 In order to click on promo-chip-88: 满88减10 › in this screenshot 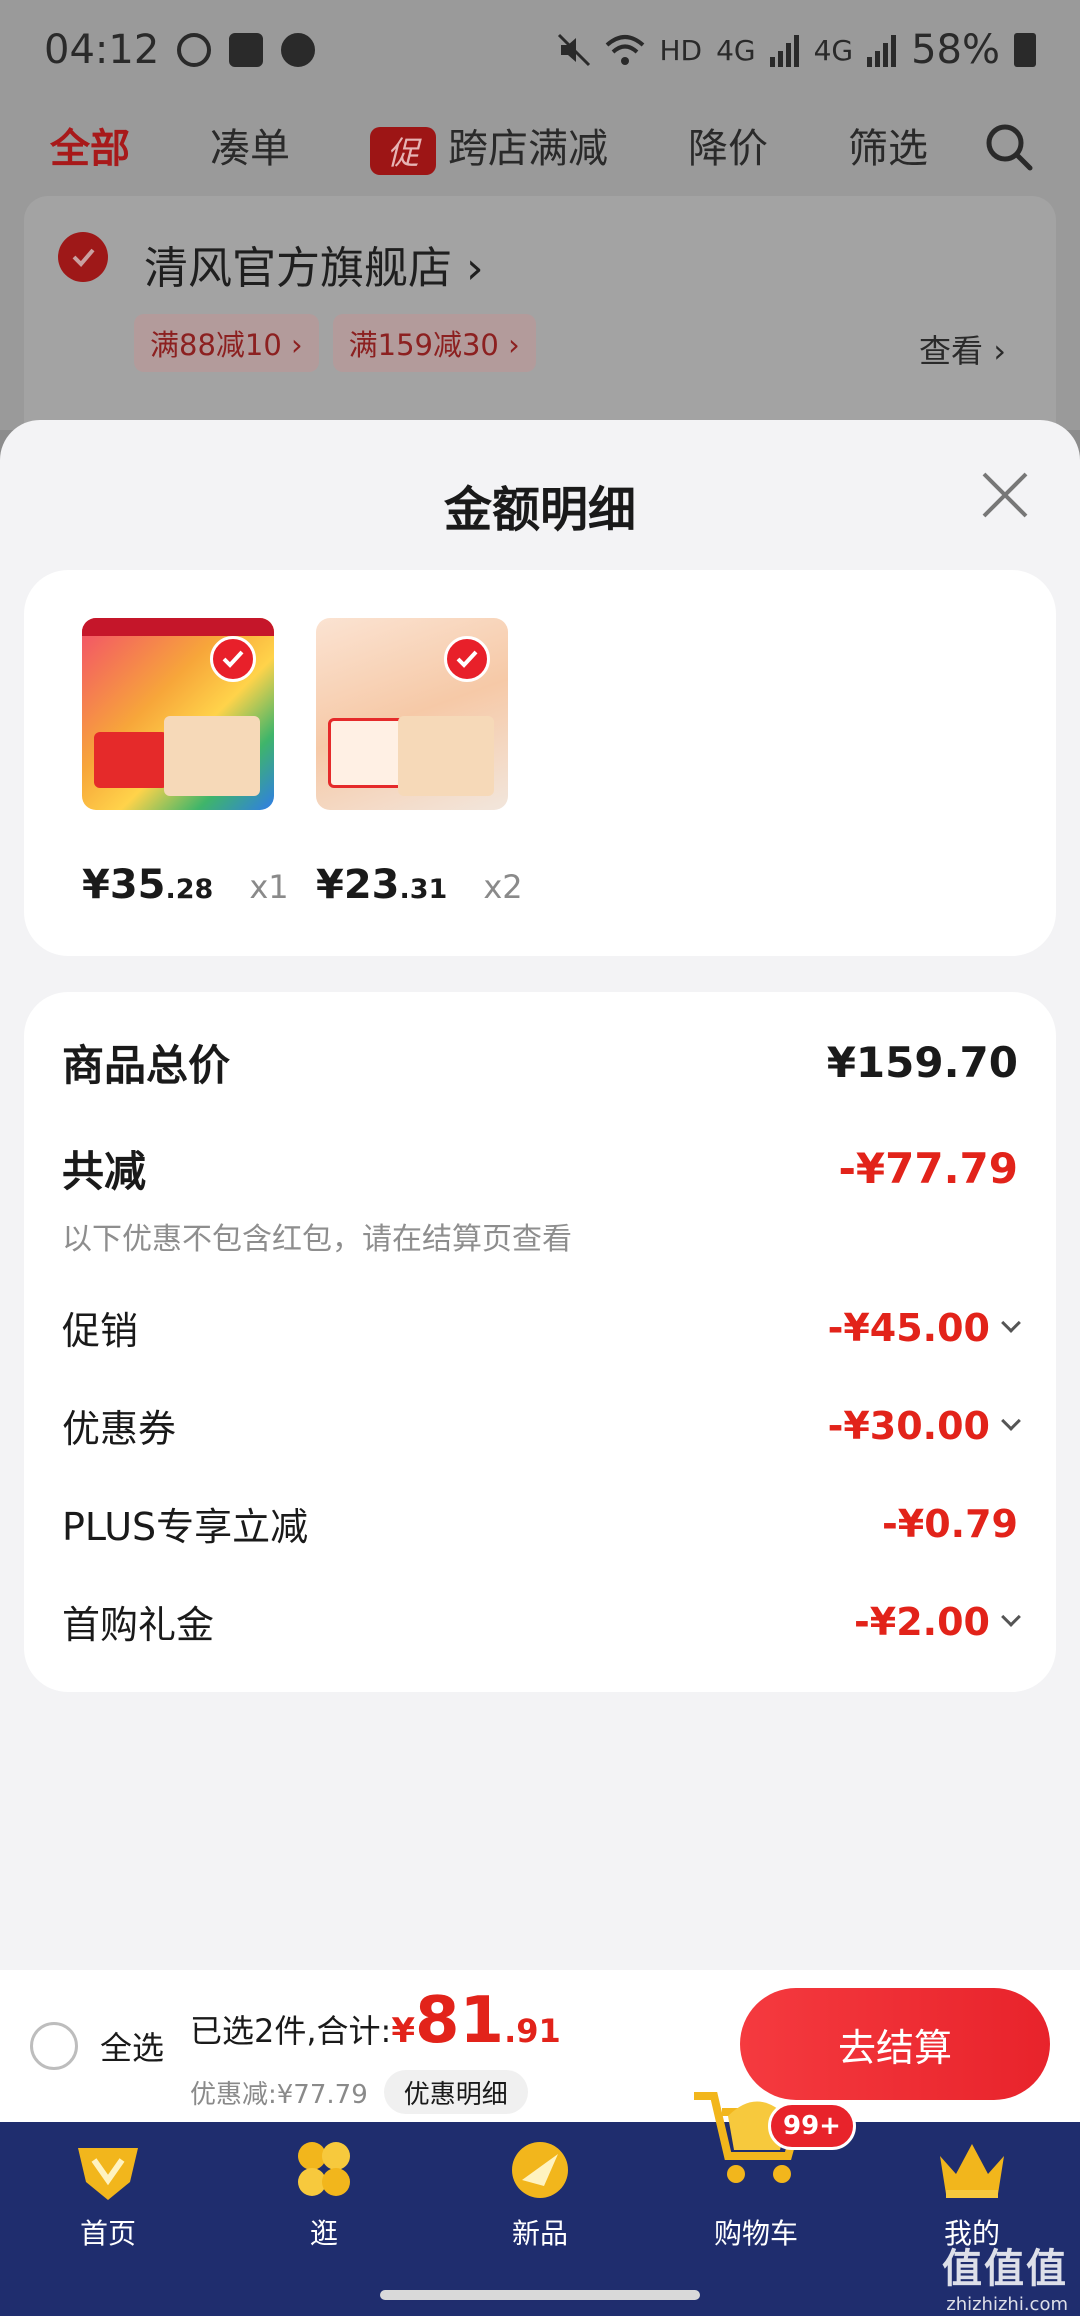, I will do `click(226, 343)`.